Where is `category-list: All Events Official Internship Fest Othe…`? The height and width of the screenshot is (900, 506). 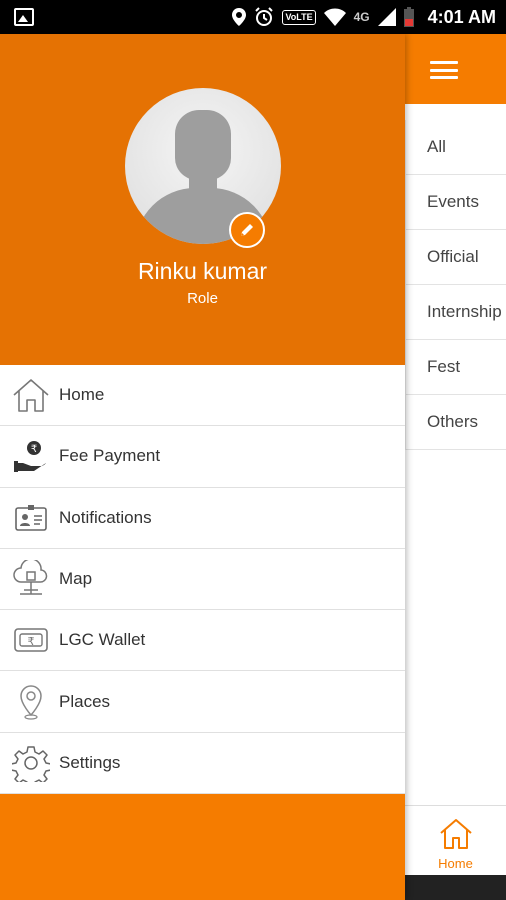 category-list: All Events Official Internship Fest Othe… is located at coordinates (455, 285).